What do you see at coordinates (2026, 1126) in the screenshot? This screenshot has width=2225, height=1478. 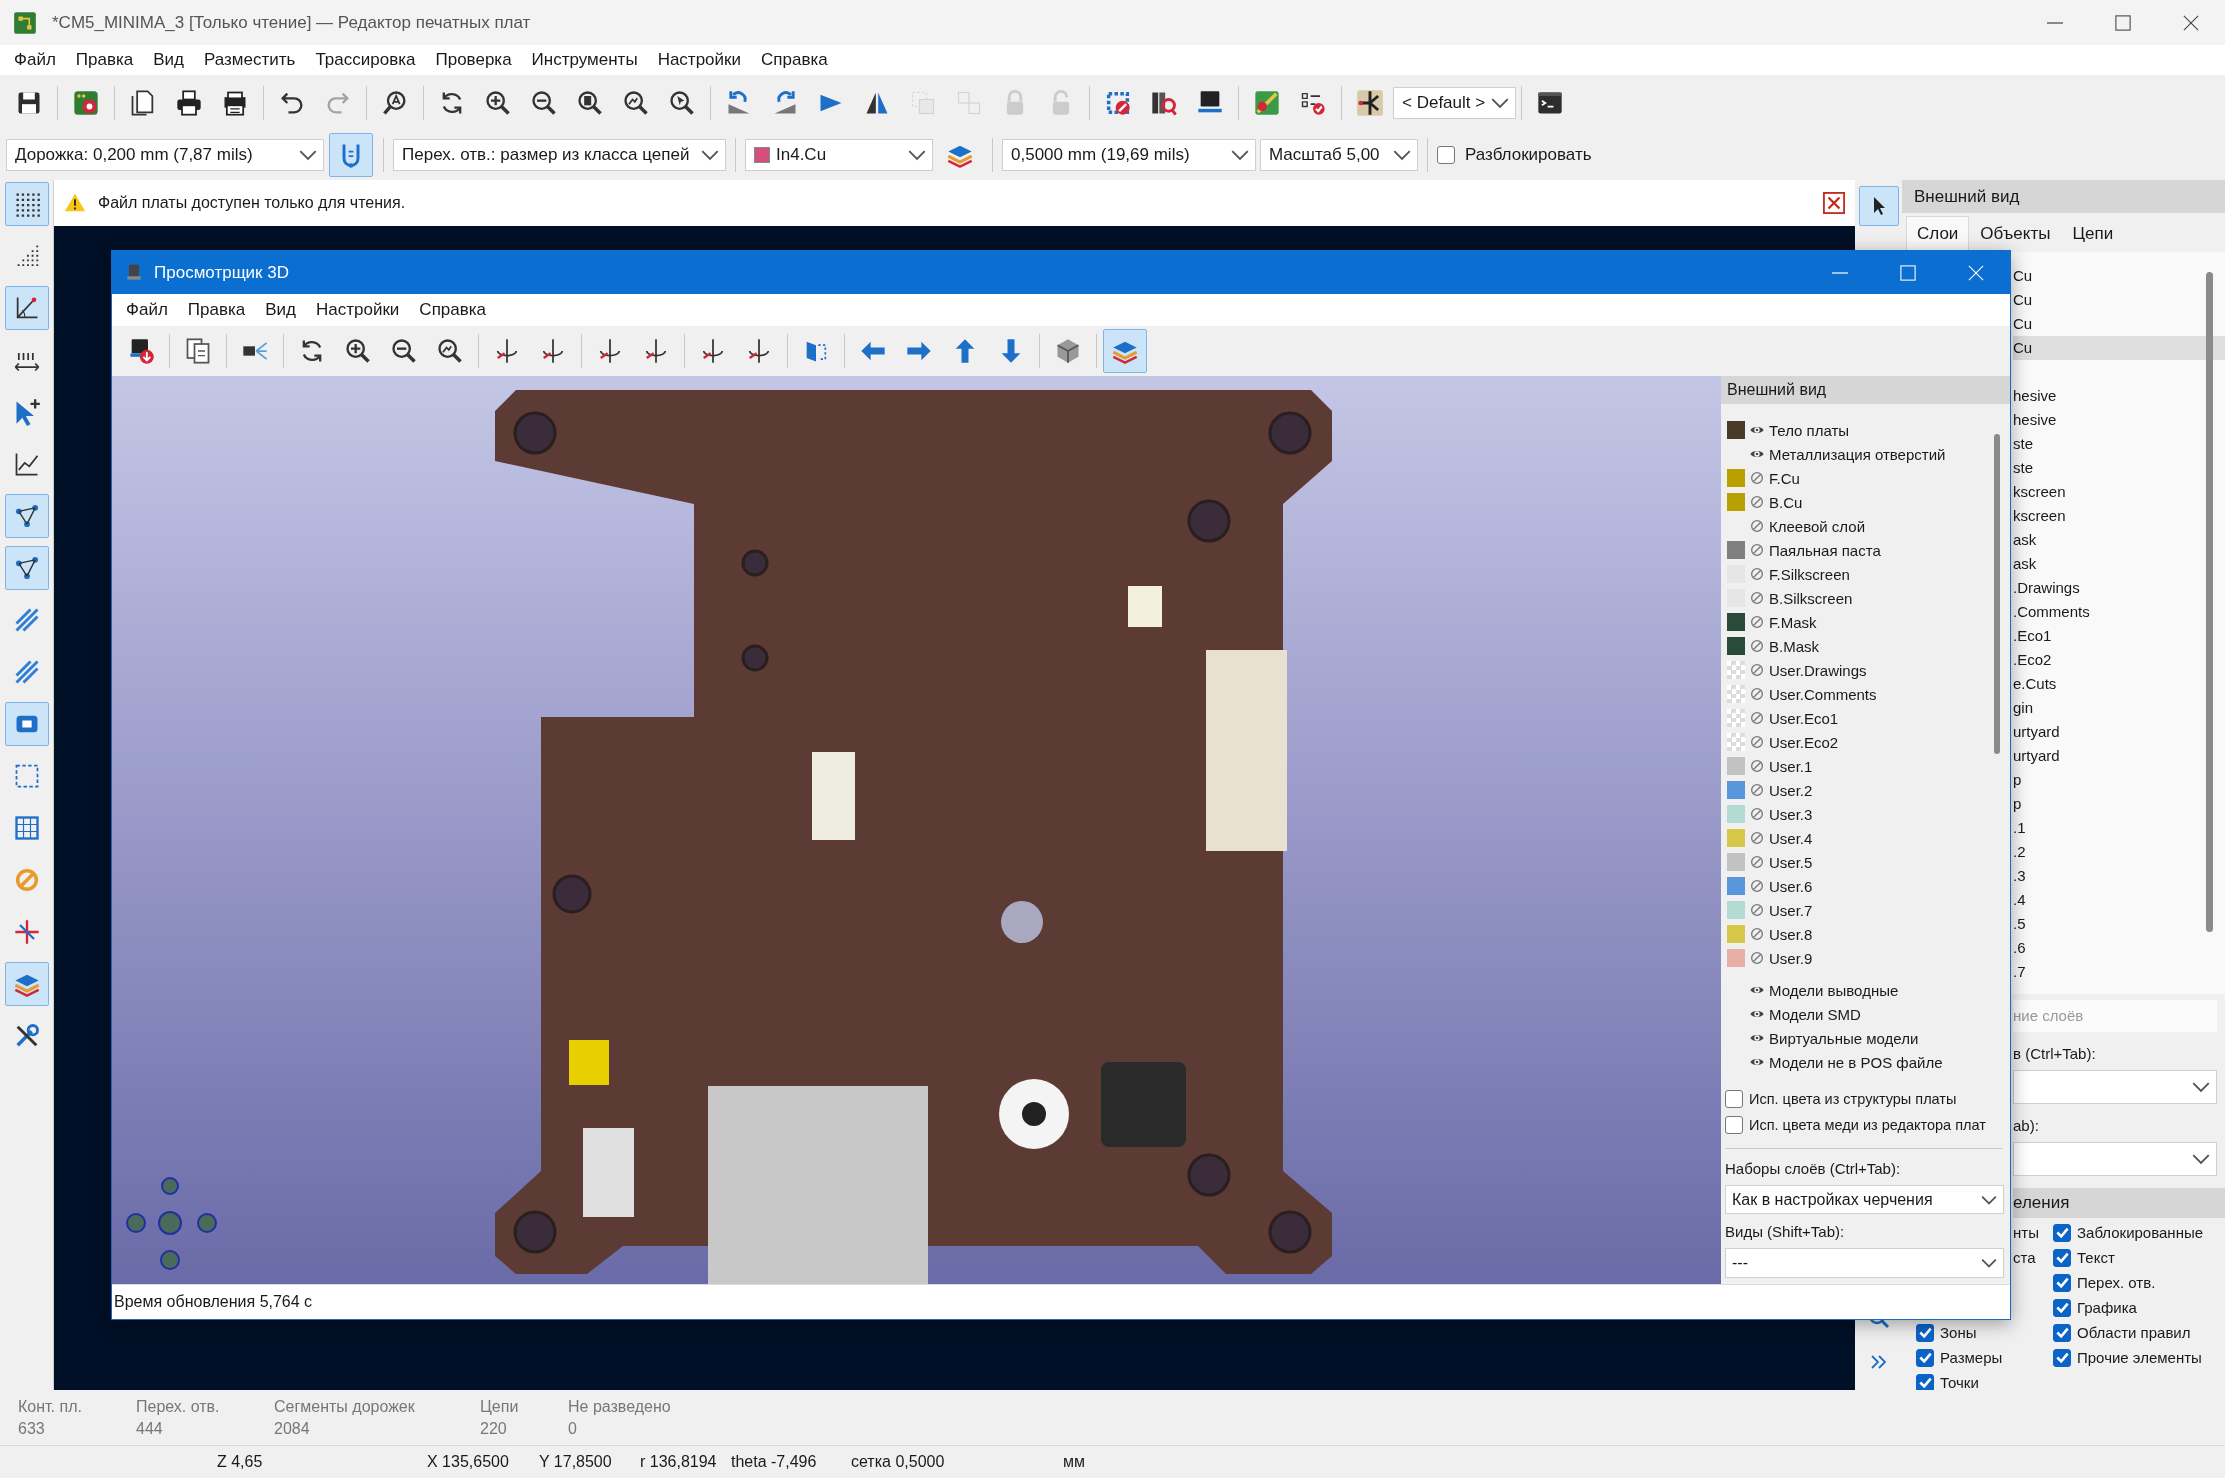 I see `views-label: ab):` at bounding box center [2026, 1126].